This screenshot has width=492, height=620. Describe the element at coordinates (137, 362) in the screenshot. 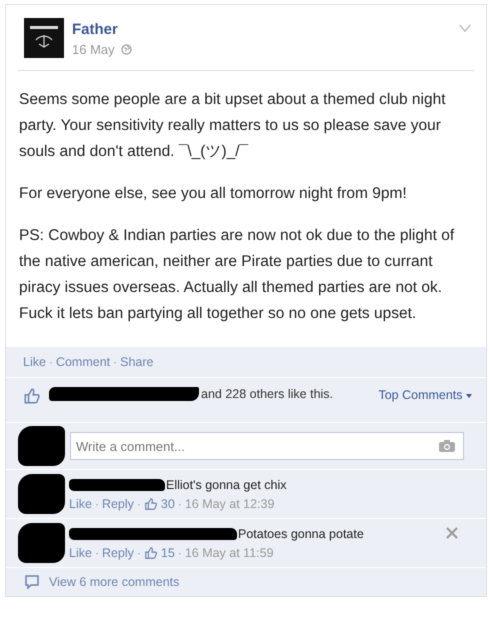

I see `action-link: Share` at that location.